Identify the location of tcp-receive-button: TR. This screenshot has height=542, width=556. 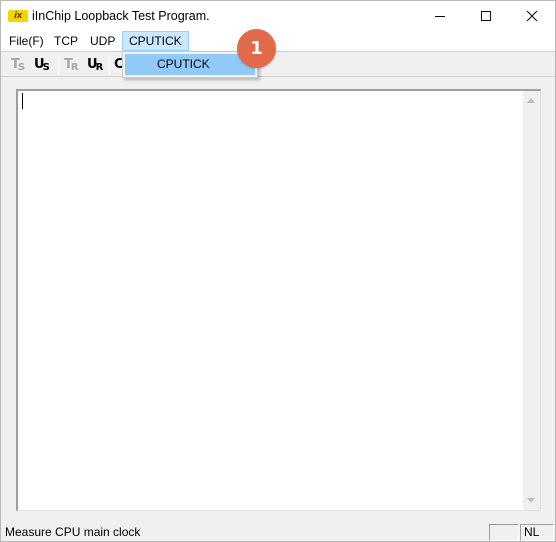
(74, 65).